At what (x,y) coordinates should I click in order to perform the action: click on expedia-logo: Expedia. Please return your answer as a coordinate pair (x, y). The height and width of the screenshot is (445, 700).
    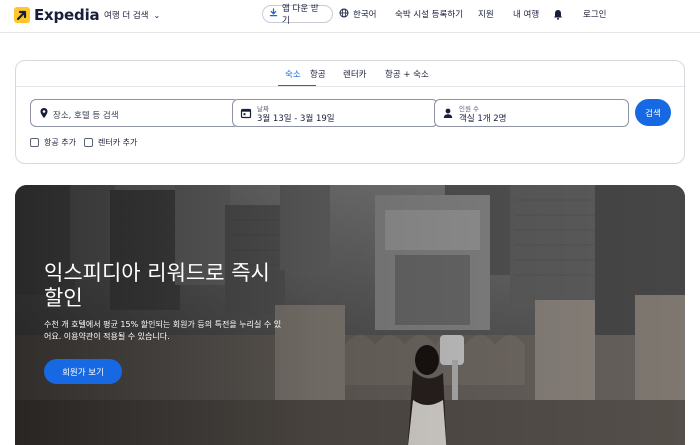
    Looking at the image, I should click on (57, 15).